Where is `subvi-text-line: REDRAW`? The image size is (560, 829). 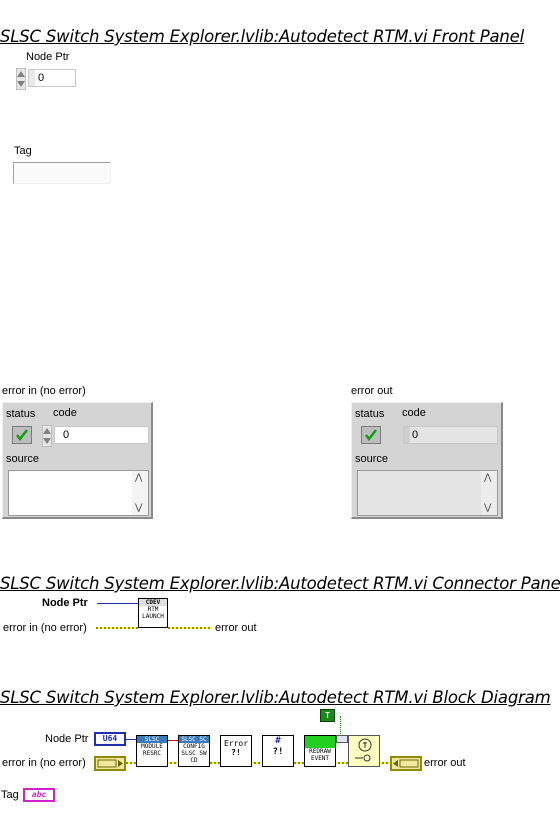 subvi-text-line: REDRAW is located at coordinates (320, 751).